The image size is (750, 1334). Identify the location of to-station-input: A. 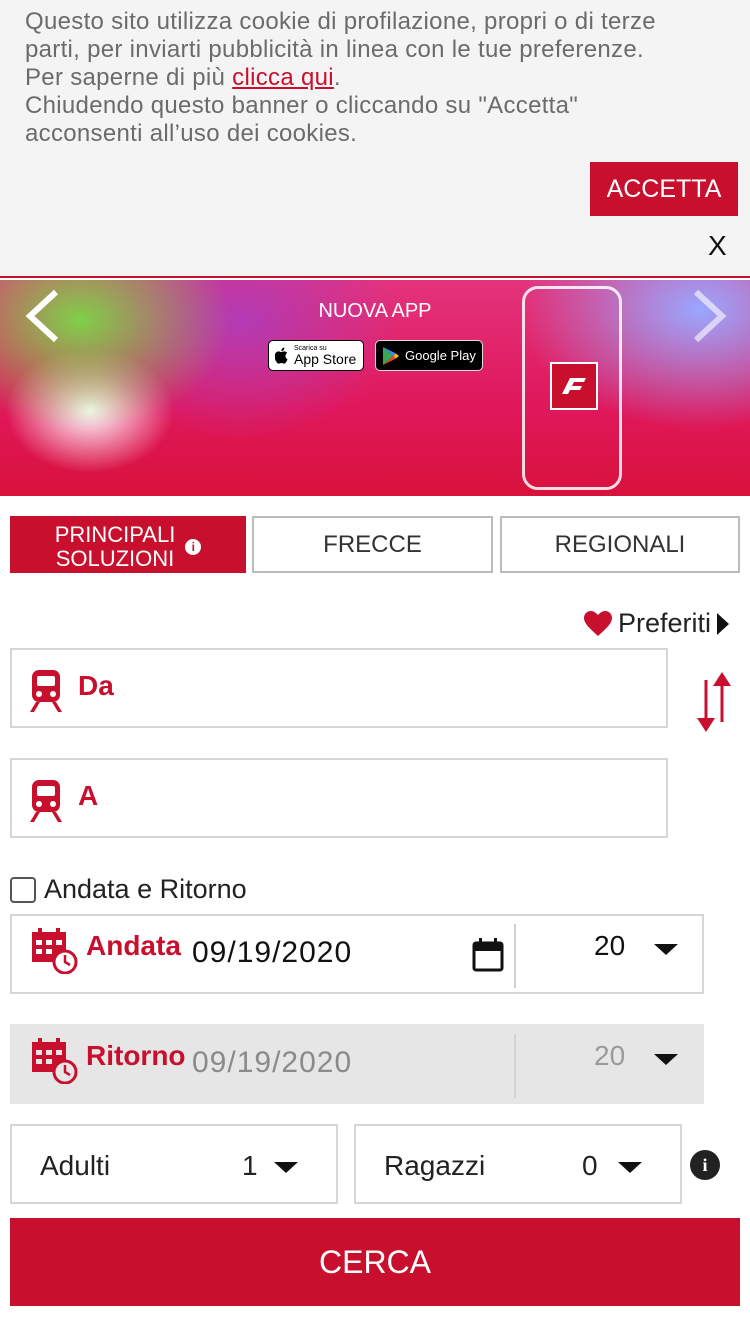
(339, 798).